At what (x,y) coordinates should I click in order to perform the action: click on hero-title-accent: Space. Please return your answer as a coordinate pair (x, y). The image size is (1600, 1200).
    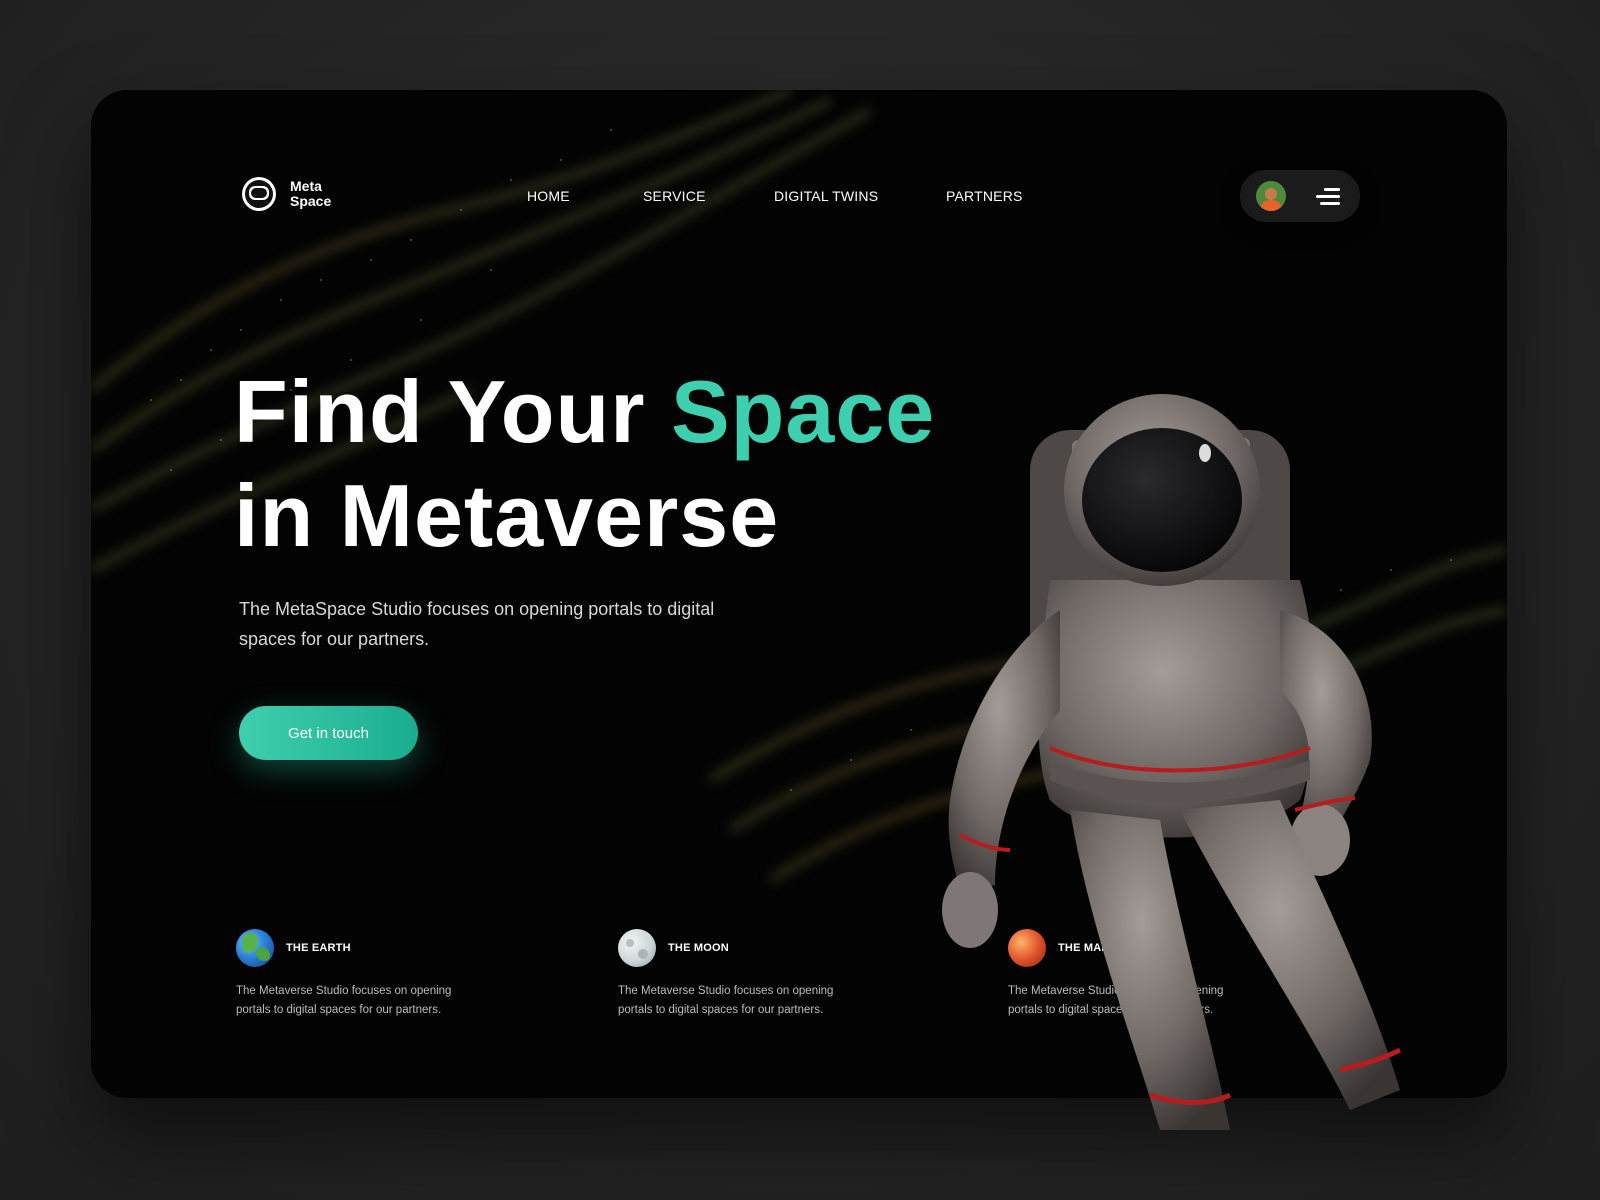
    Looking at the image, I should click on (803, 411).